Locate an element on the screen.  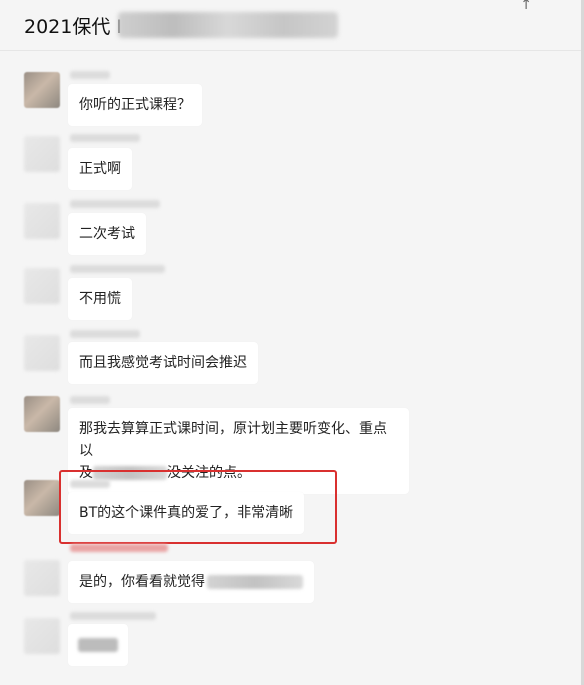
message-text: 二次考试 is located at coordinates (107, 234).